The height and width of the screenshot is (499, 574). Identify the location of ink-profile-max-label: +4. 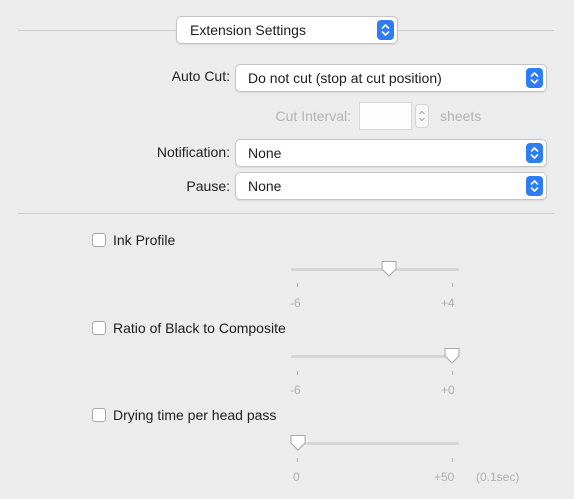
(448, 303).